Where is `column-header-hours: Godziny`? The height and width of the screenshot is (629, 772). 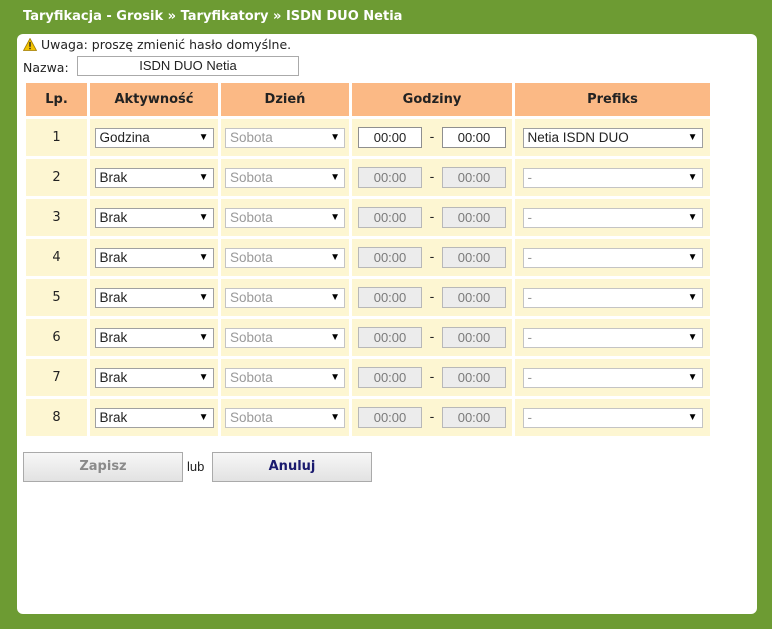
column-header-hours: Godziny is located at coordinates (432, 99).